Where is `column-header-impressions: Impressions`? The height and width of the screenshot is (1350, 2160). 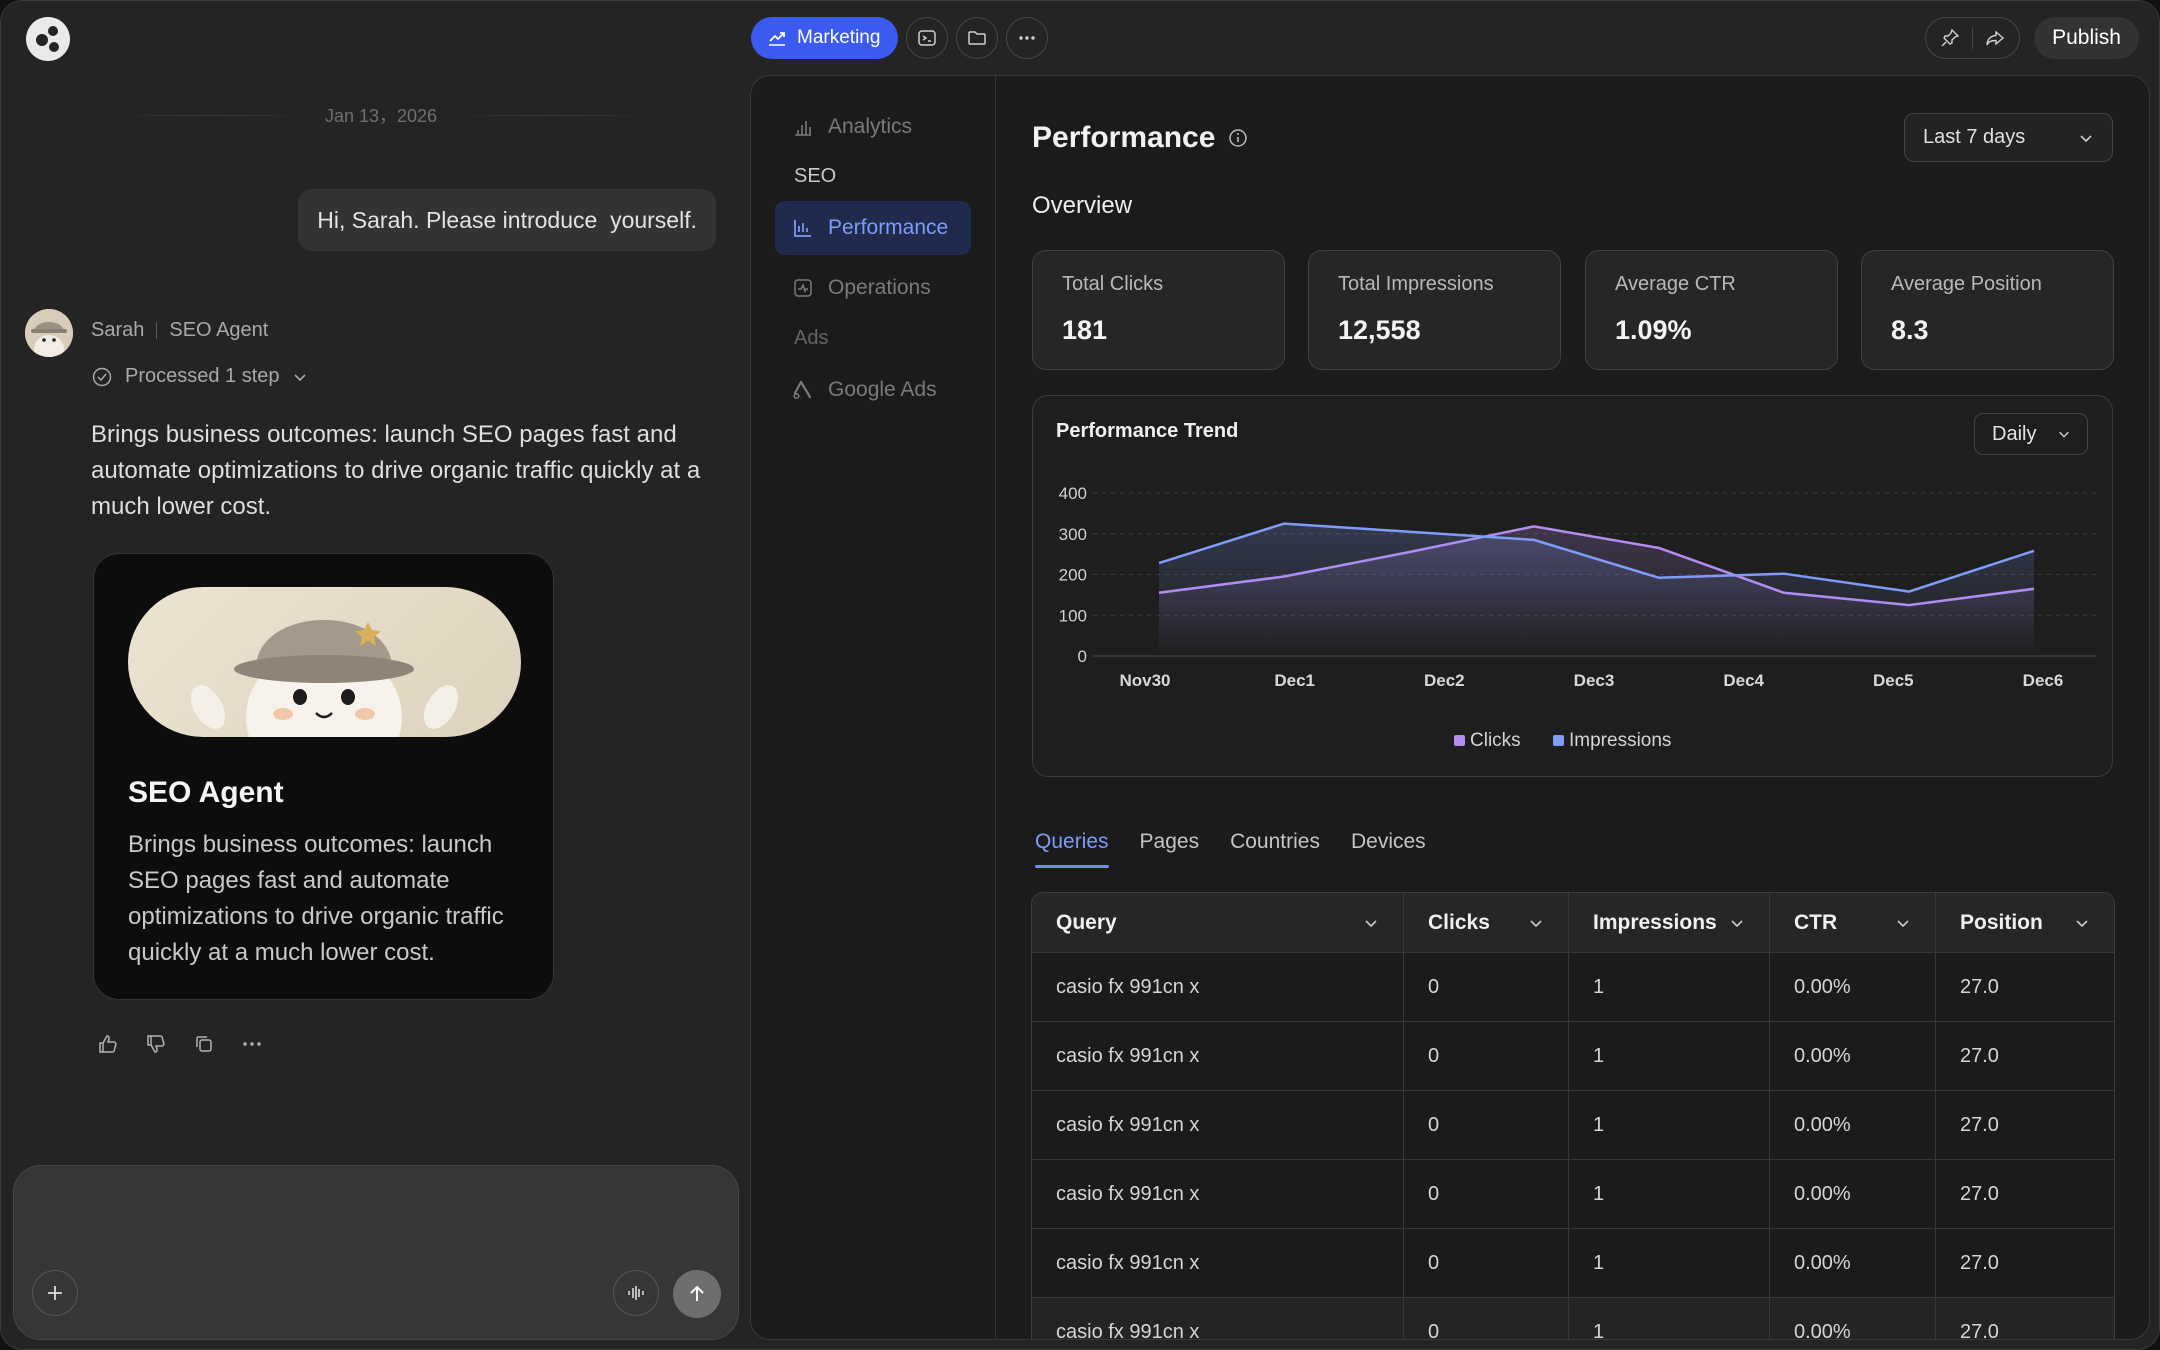 column-header-impressions: Impressions is located at coordinates (1669, 922).